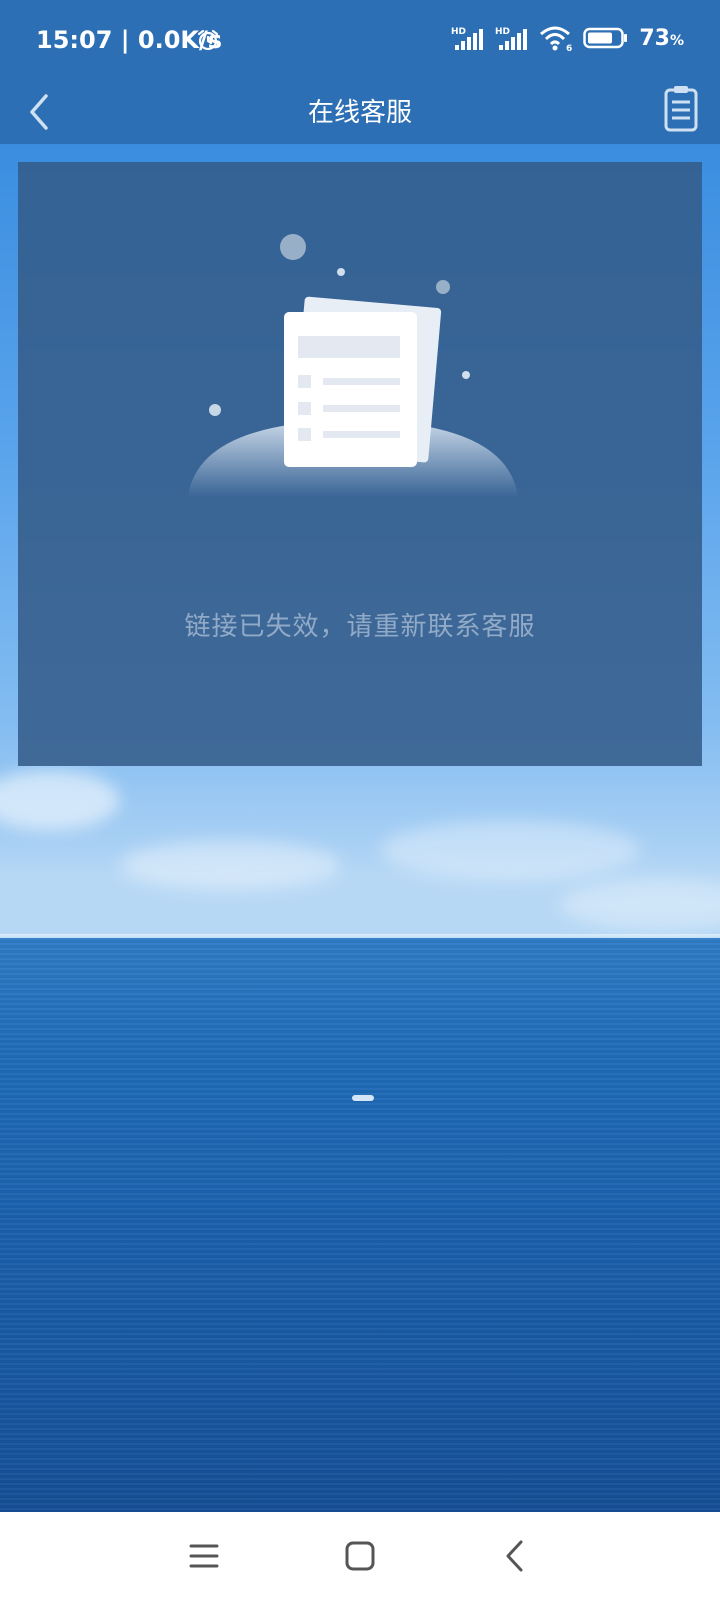 This screenshot has height=1600, width=720. Describe the element at coordinates (74, 40) in the screenshot. I see `status-time: 15:07` at that location.